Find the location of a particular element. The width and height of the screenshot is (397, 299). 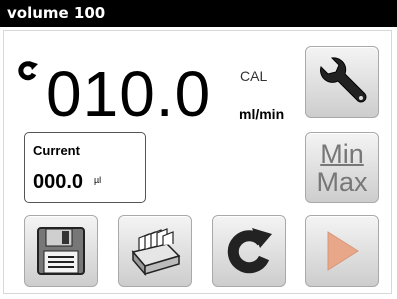

title-bar: volume 100 is located at coordinates (198, 13).